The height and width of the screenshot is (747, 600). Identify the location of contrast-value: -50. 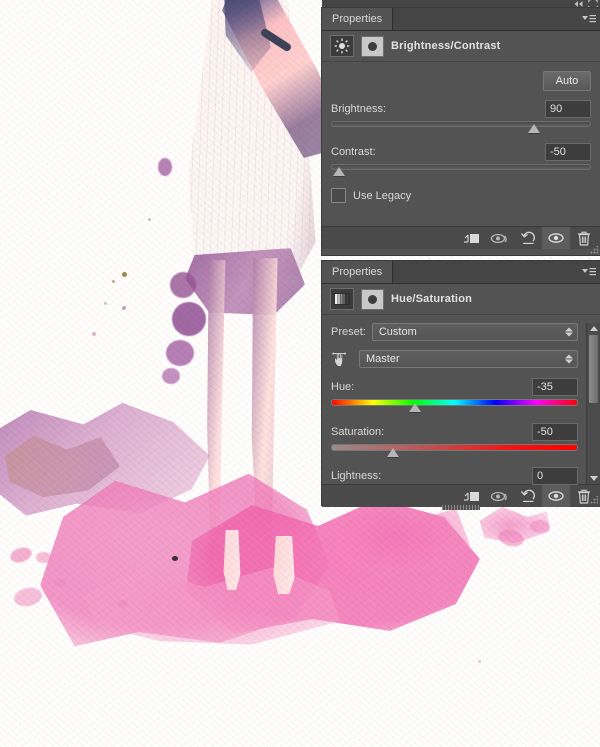
(568, 152).